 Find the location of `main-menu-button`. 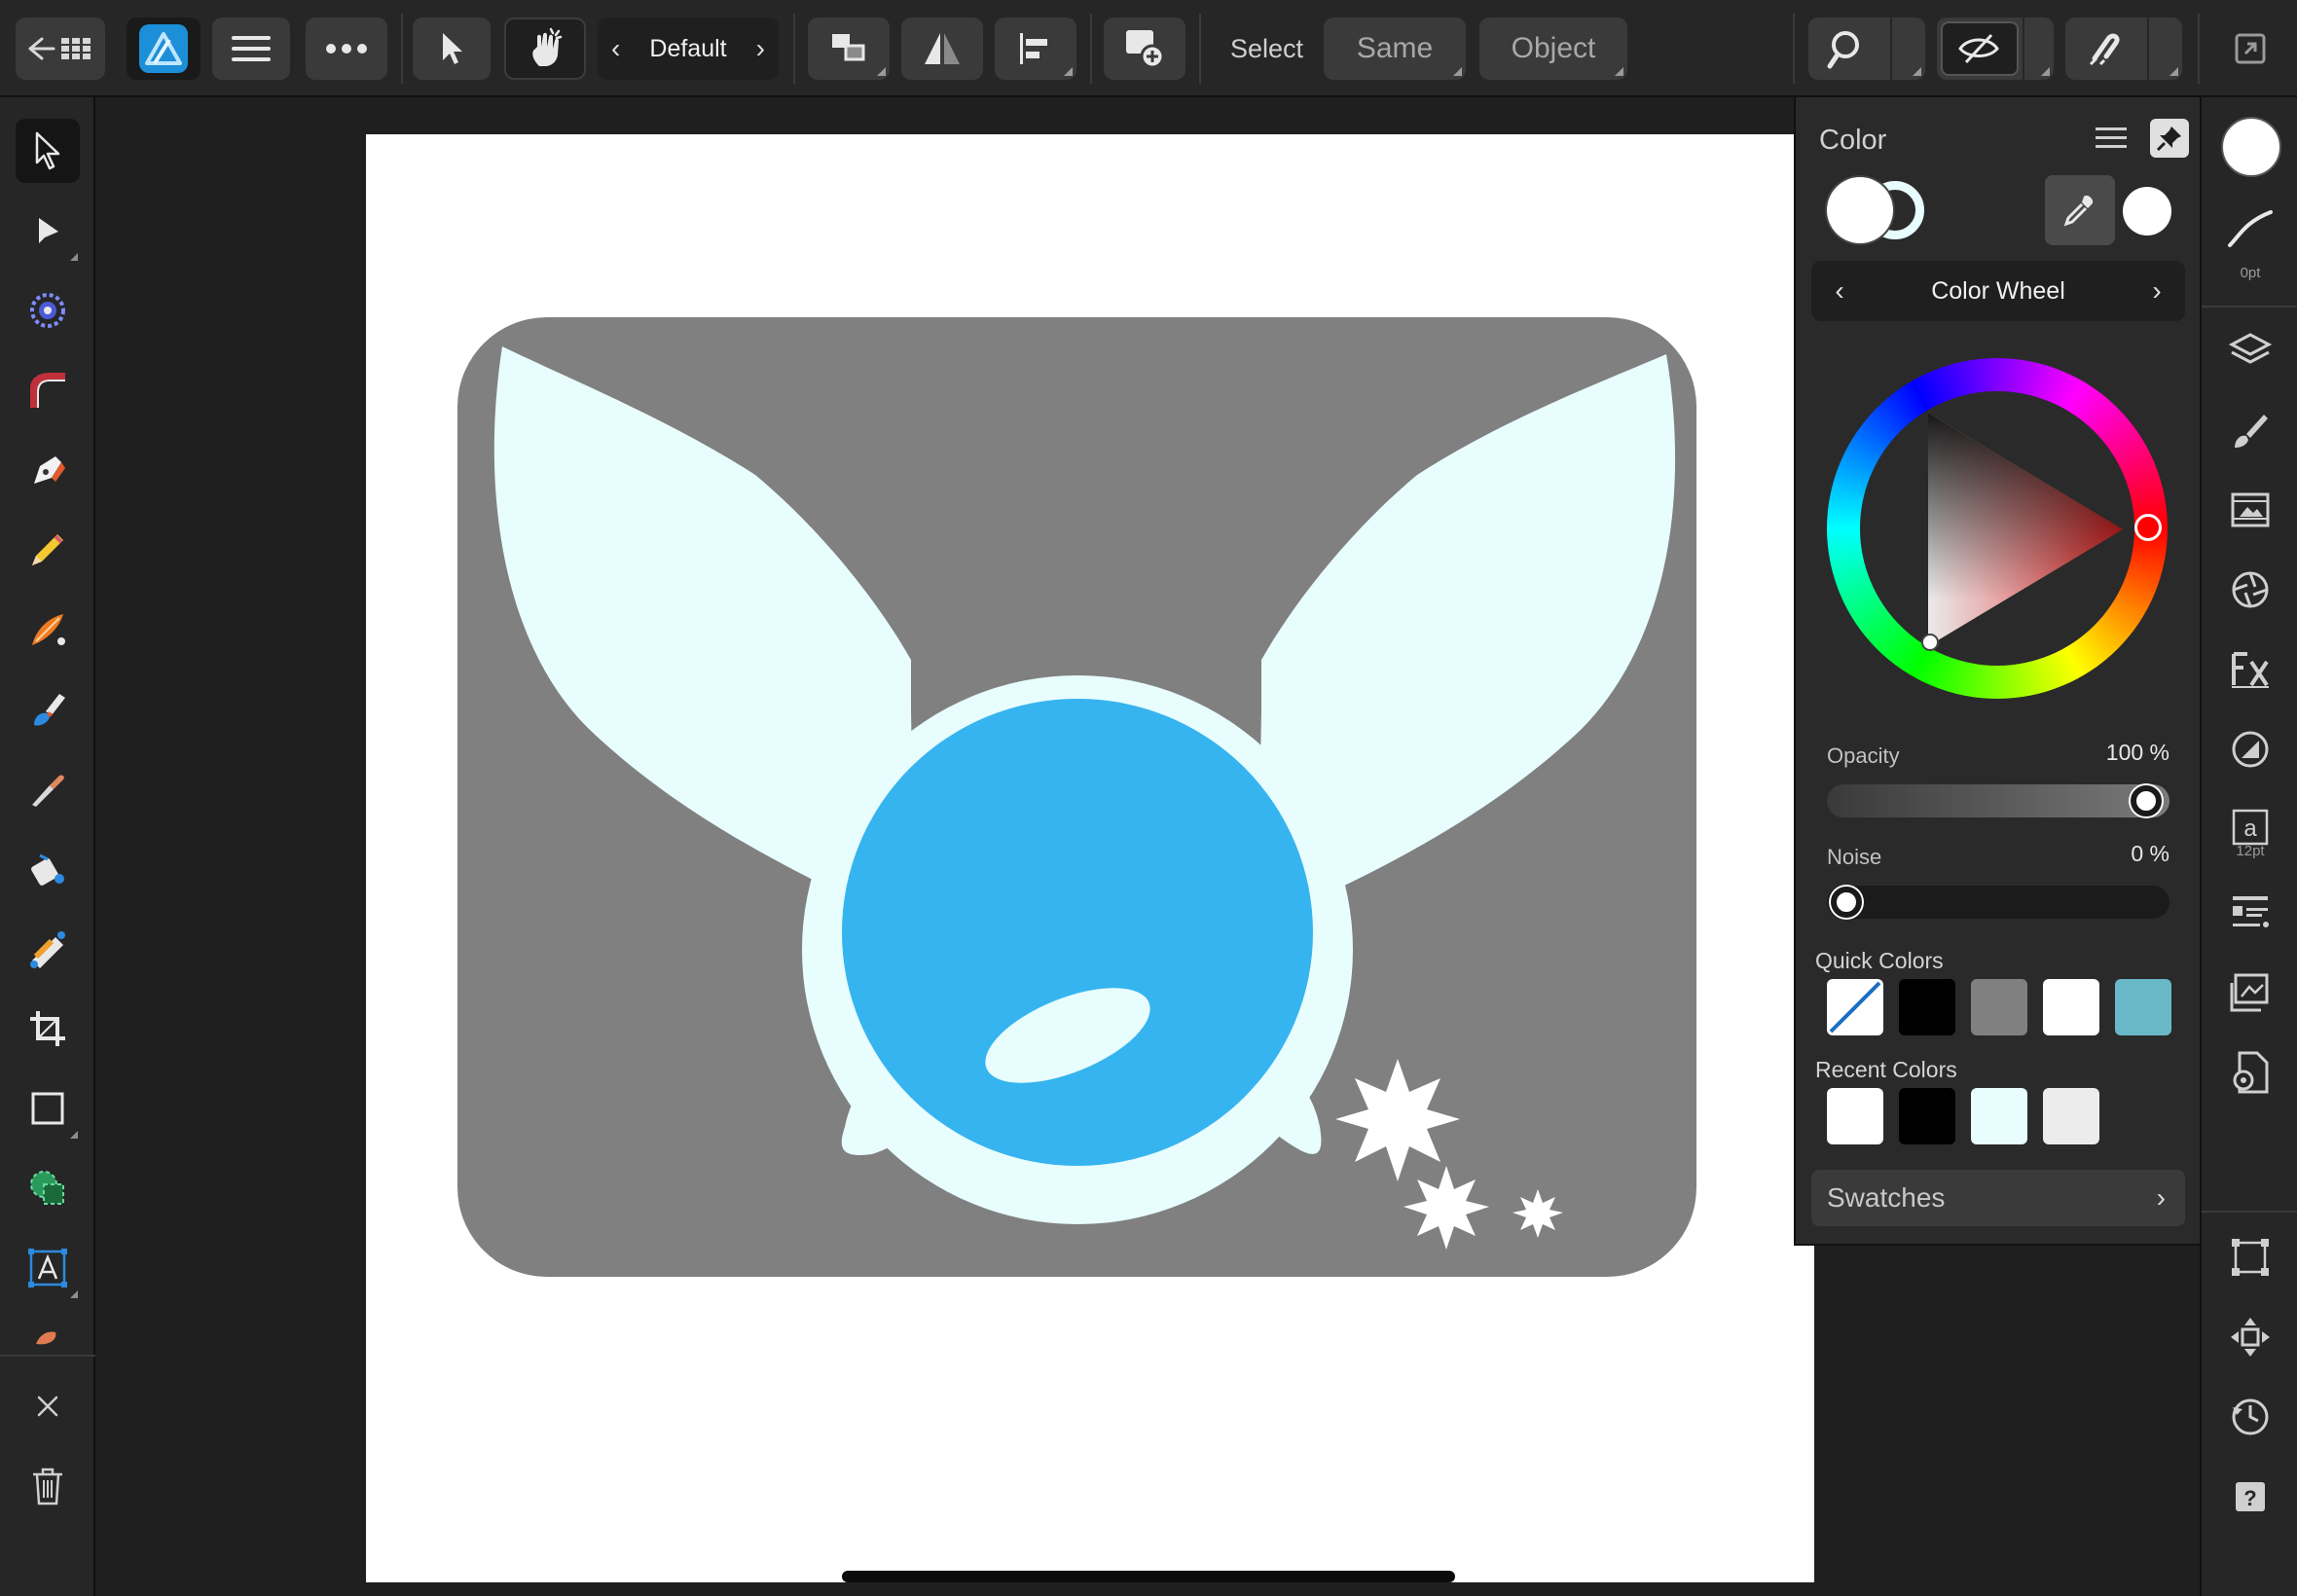

main-menu-button is located at coordinates (251, 49).